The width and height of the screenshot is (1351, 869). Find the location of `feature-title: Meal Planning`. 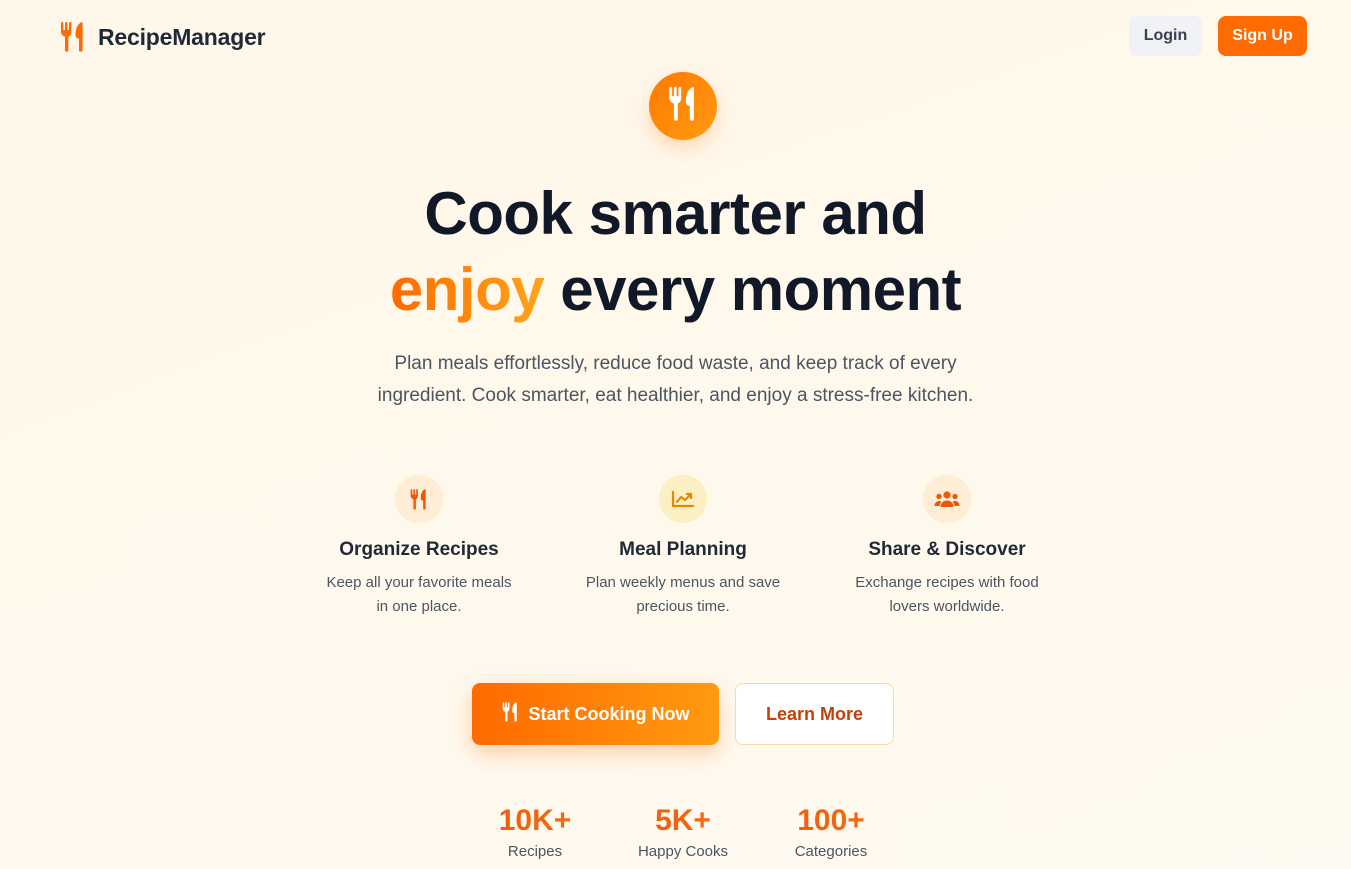

feature-title: Meal Planning is located at coordinates (683, 549).